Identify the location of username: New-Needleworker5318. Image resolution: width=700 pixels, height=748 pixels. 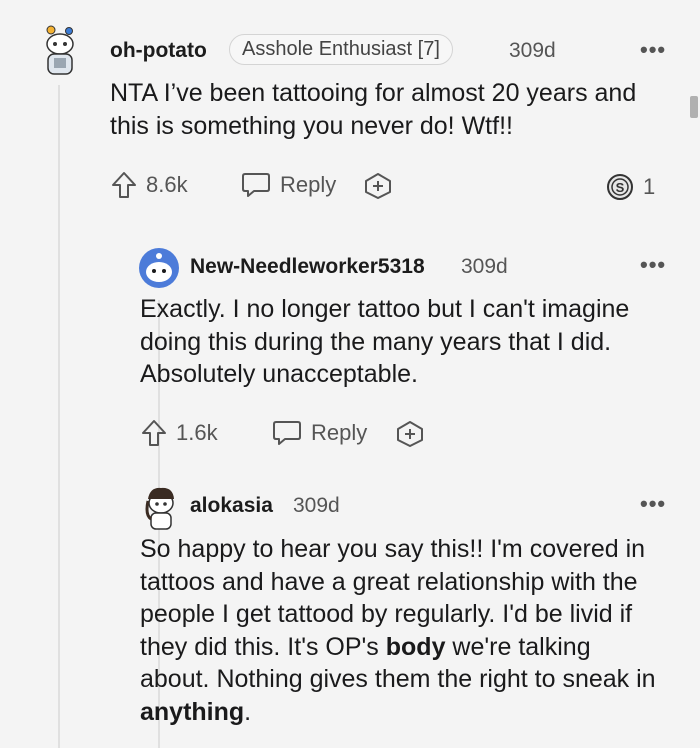
(307, 267).